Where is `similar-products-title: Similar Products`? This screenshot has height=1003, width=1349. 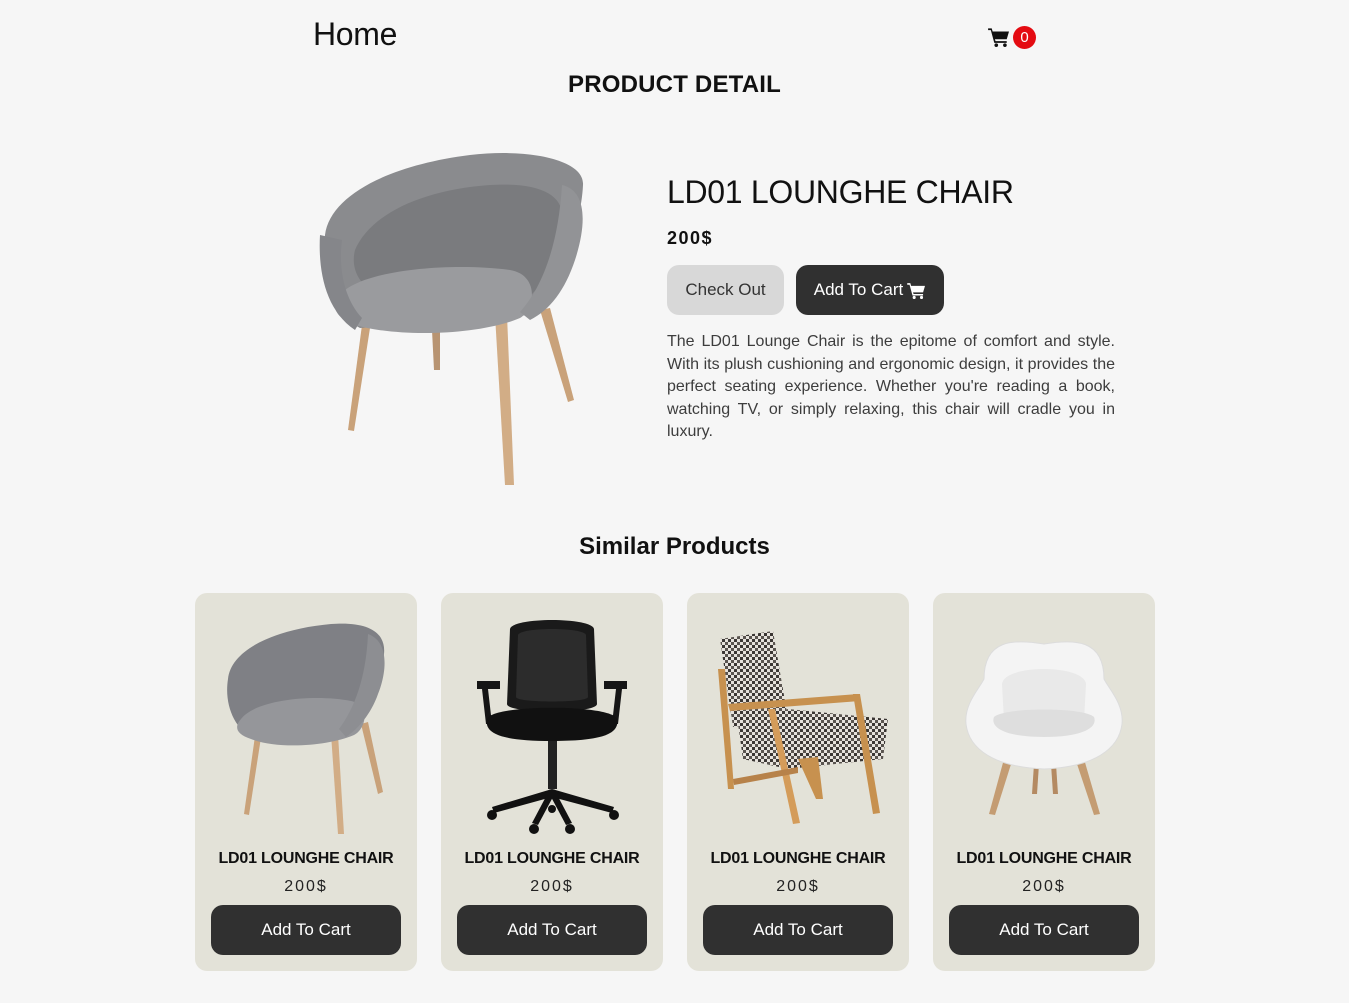
similar-products-title: Similar Products is located at coordinates (674, 546).